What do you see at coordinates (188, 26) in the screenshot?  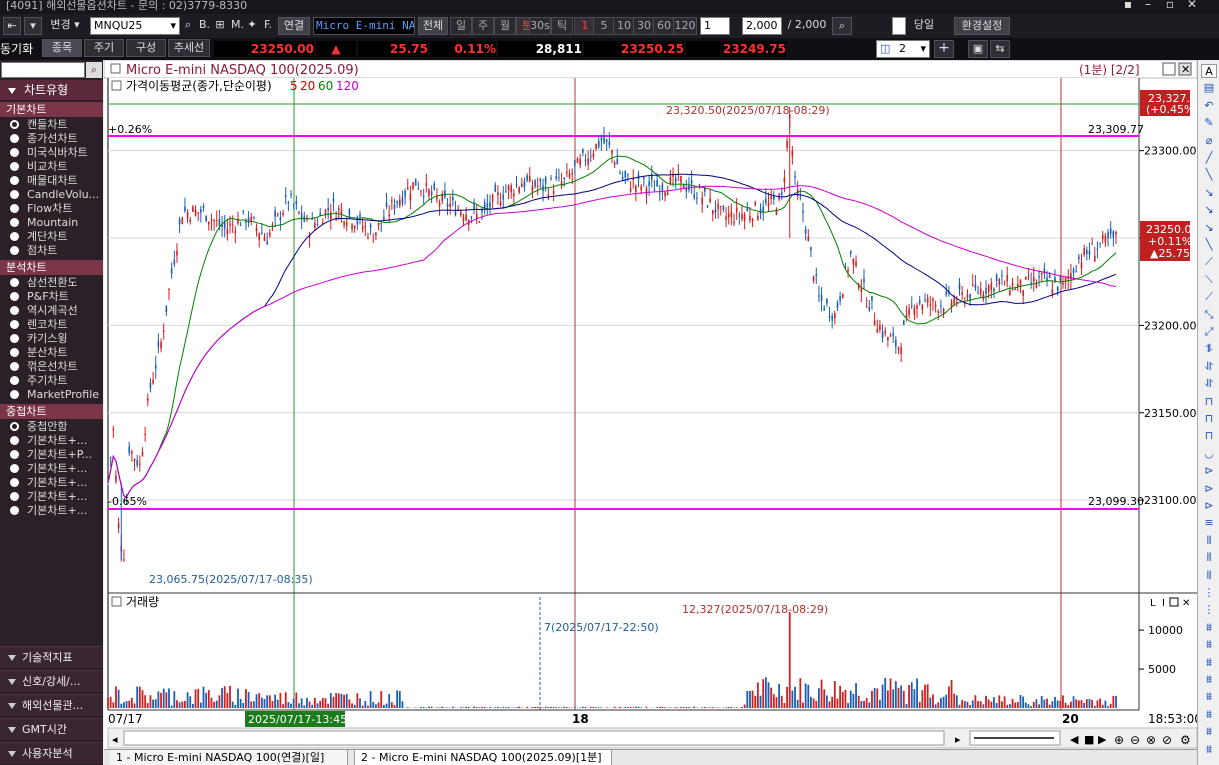 I see `search-icon: ⌕` at bounding box center [188, 26].